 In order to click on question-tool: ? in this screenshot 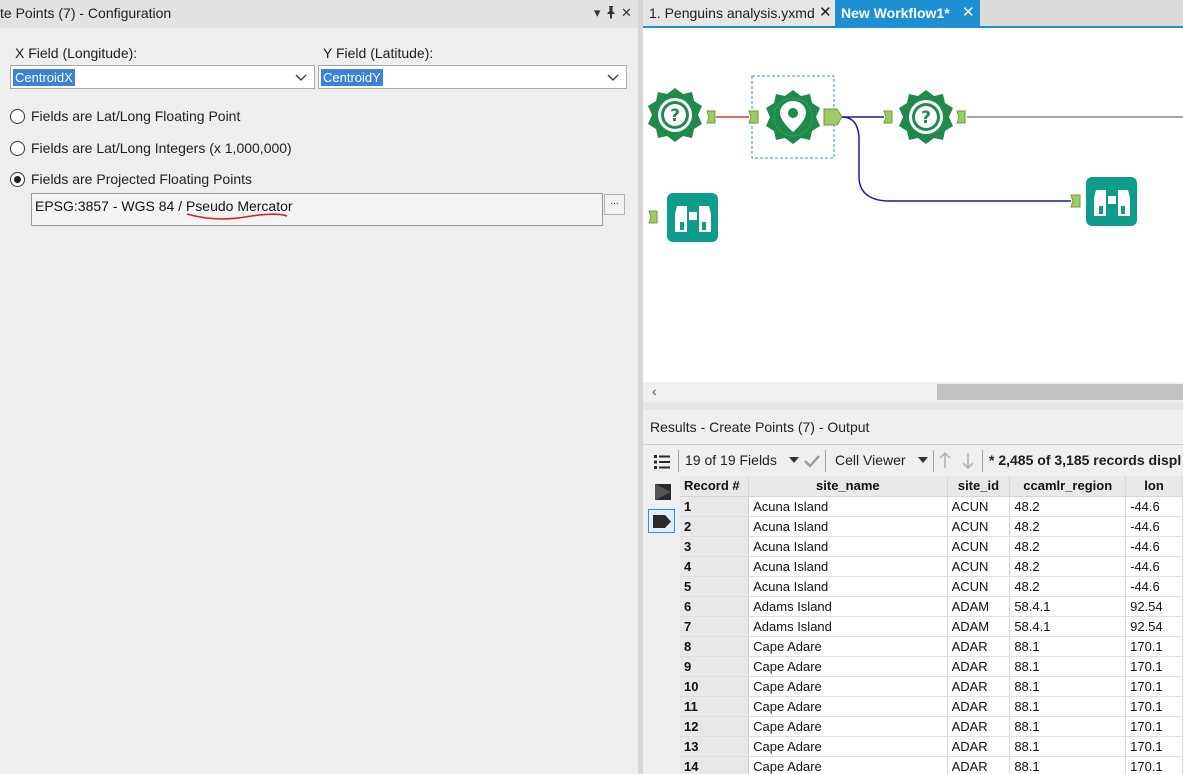, I will do `click(675, 115)`.